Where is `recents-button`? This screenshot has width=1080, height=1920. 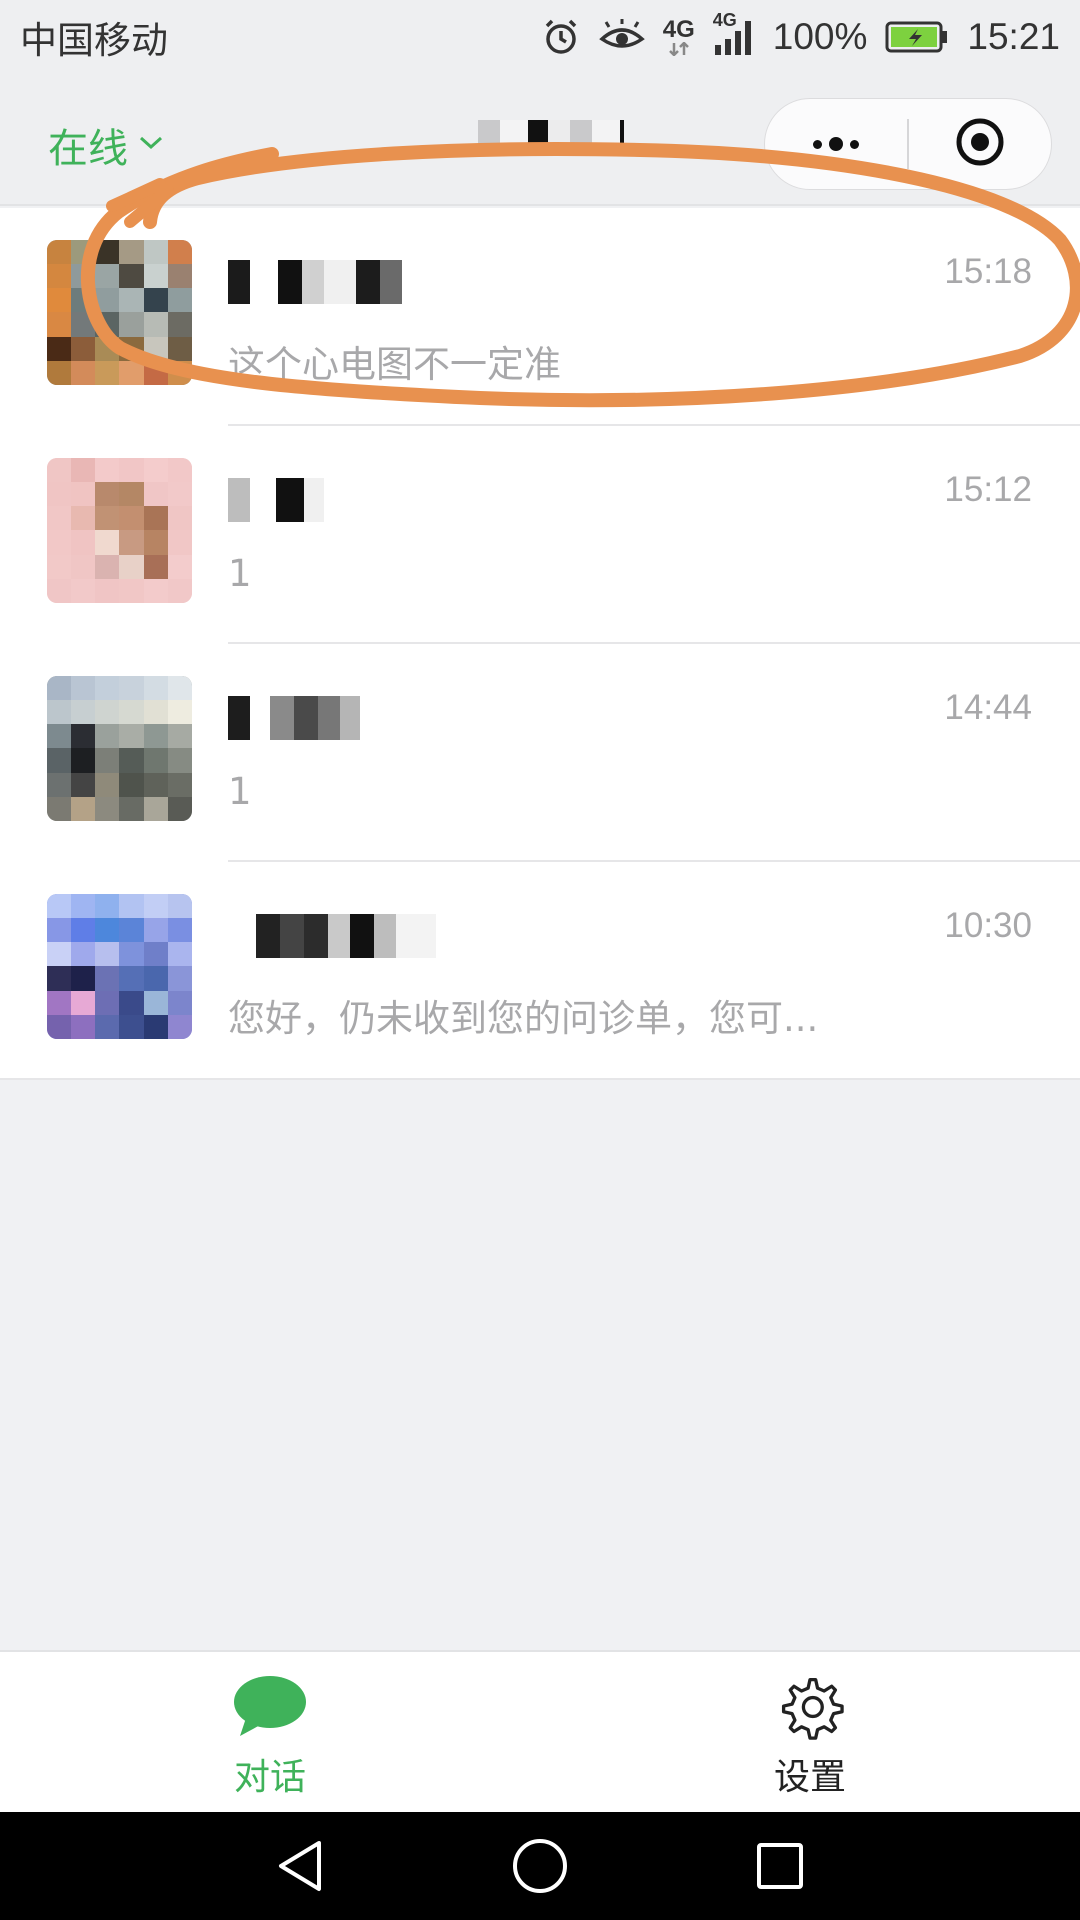 recents-button is located at coordinates (780, 1868).